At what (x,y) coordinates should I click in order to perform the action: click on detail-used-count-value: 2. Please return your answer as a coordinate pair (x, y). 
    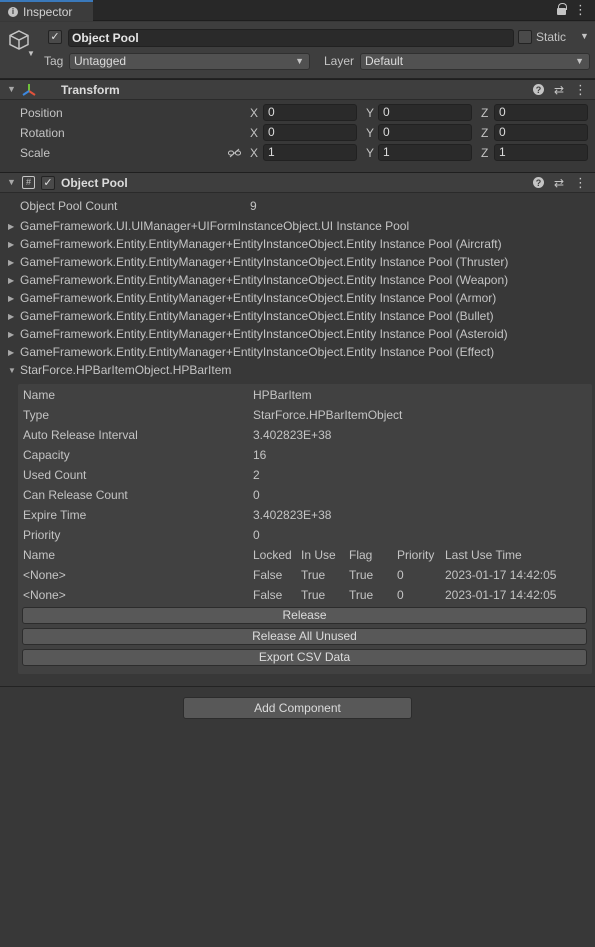
    Looking at the image, I should click on (256, 475).